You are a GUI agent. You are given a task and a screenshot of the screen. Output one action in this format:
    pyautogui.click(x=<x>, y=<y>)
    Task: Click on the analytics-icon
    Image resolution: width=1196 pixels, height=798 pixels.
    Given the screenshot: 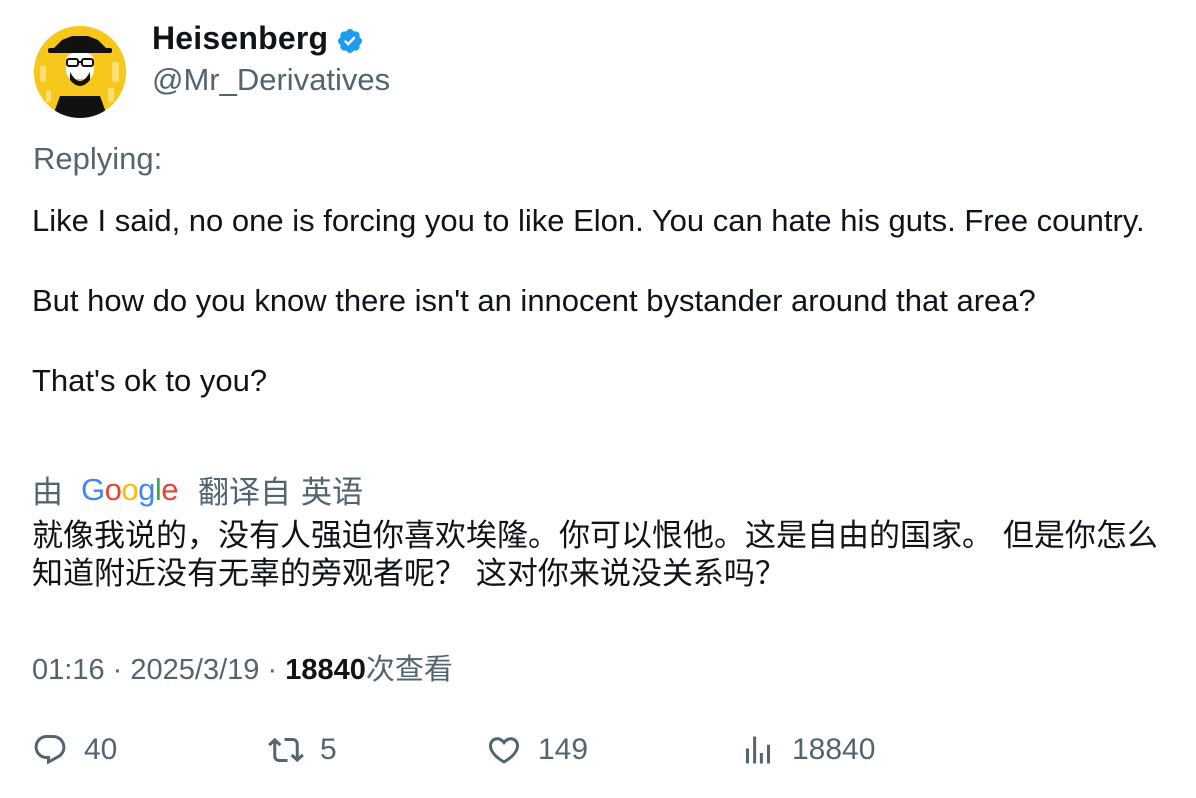 What is the action you would take?
    pyautogui.click(x=758, y=750)
    